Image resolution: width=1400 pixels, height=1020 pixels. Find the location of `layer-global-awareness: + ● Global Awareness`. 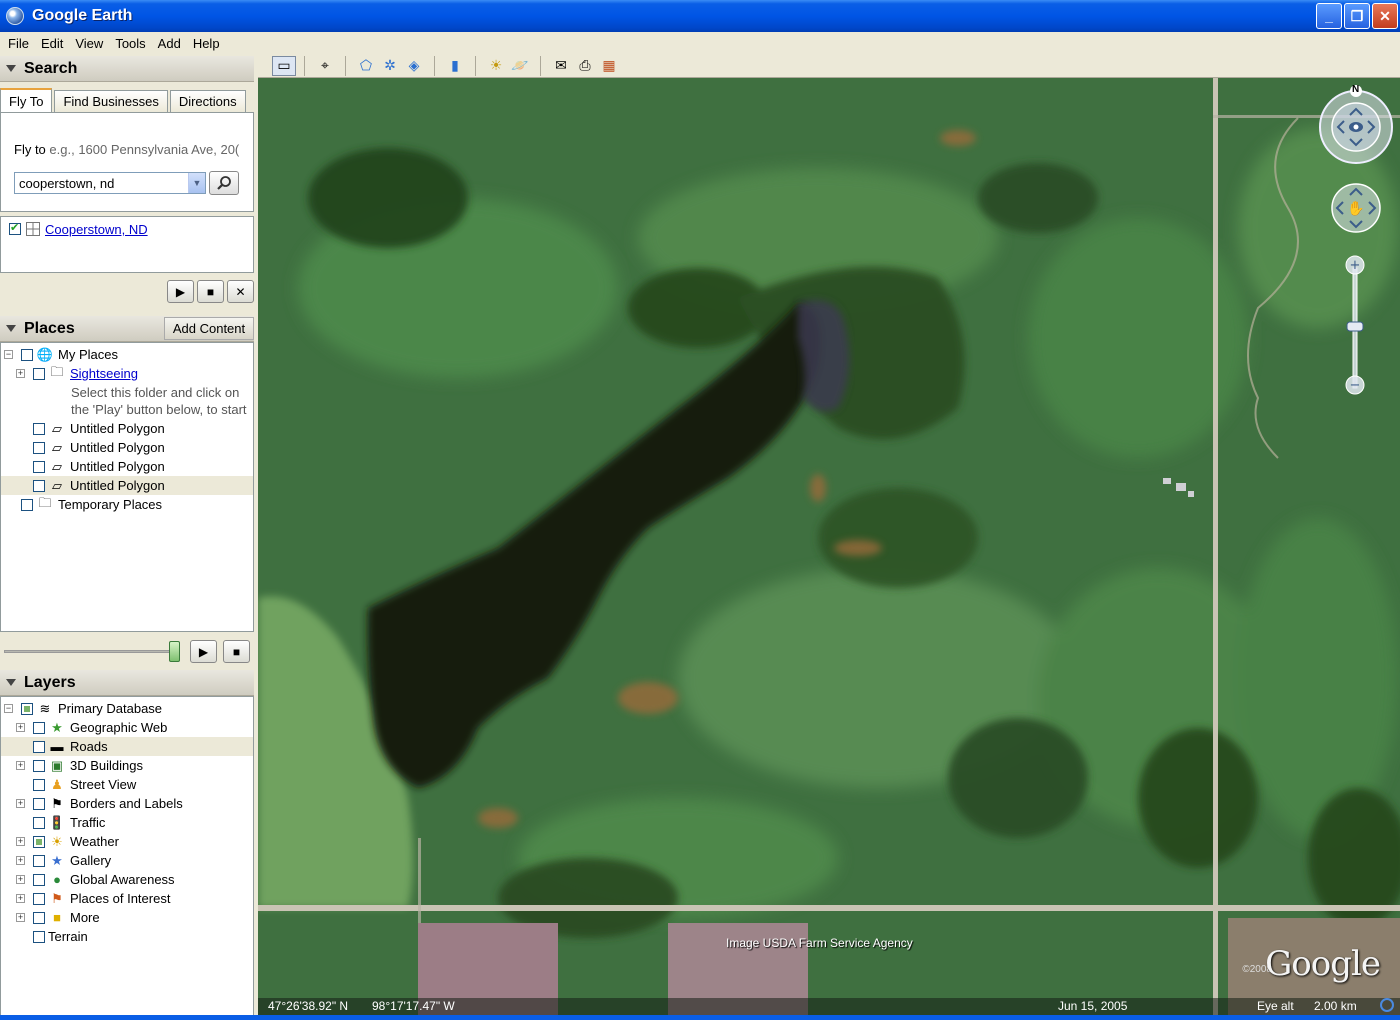

layer-global-awareness: + ● Global Awareness is located at coordinates (127, 879).